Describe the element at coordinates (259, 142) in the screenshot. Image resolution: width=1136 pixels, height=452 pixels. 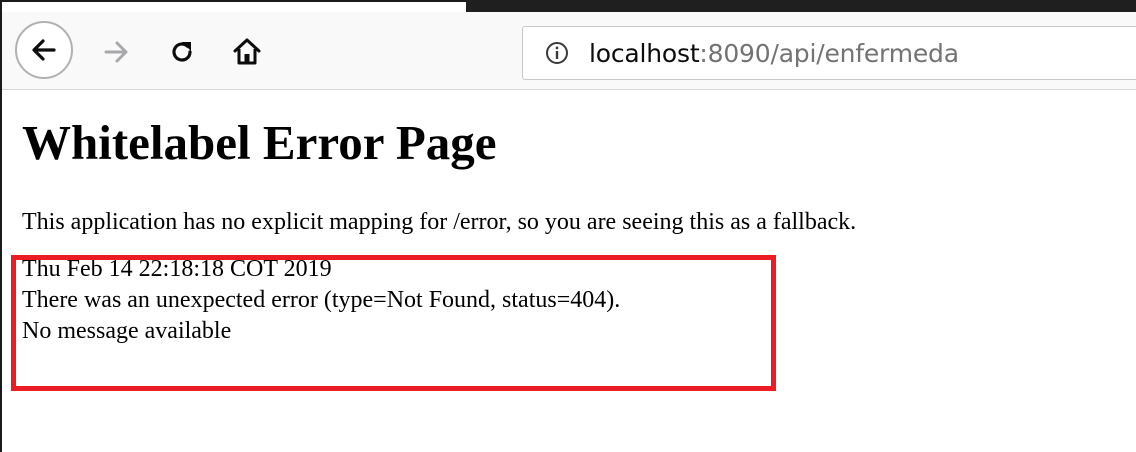
I see `page-title: Whitelabel Error Page` at that location.